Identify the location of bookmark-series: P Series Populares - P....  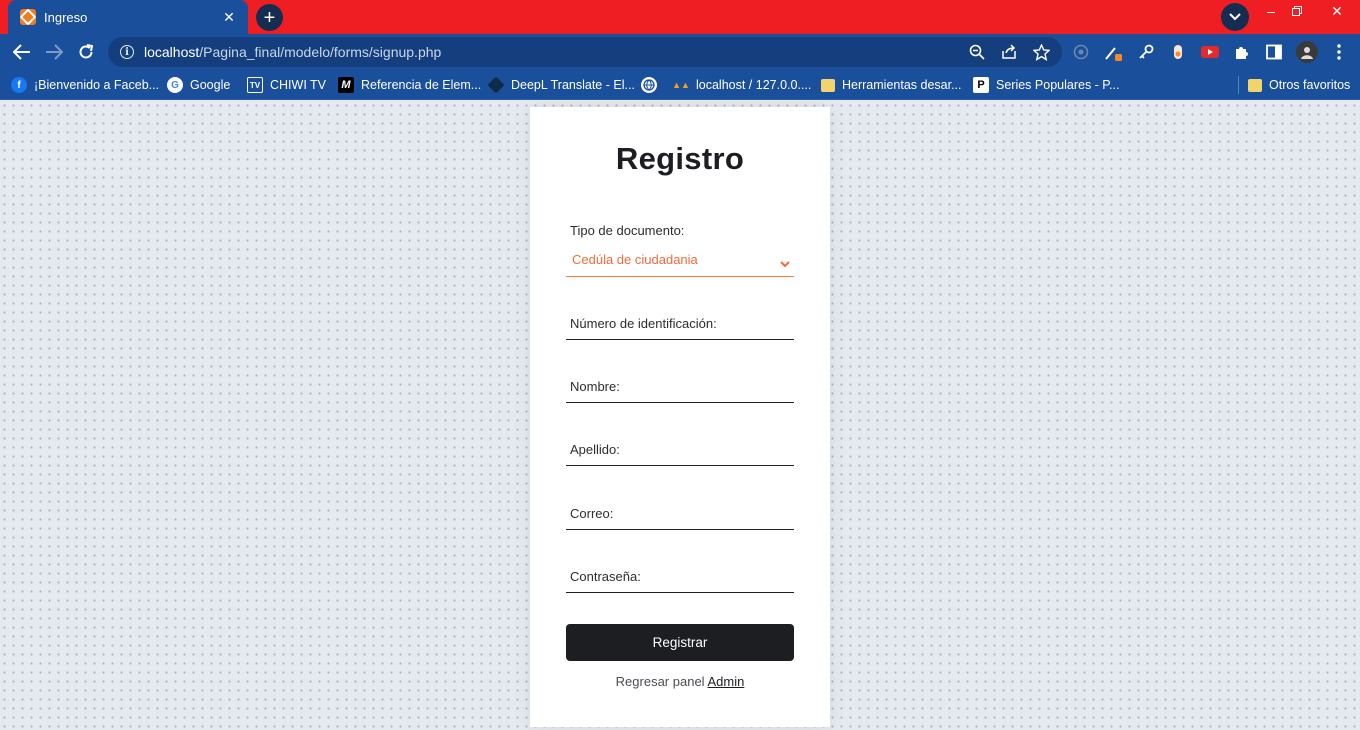
(1046, 85).